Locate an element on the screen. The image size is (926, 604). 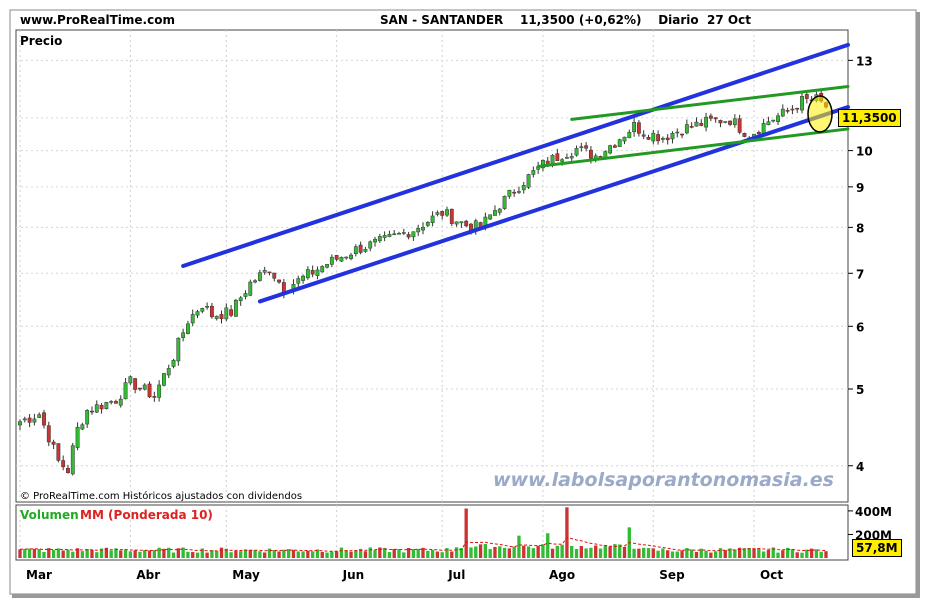
watermark-text: www.labolsaporantonomasia.es is located at coordinates (663, 480).